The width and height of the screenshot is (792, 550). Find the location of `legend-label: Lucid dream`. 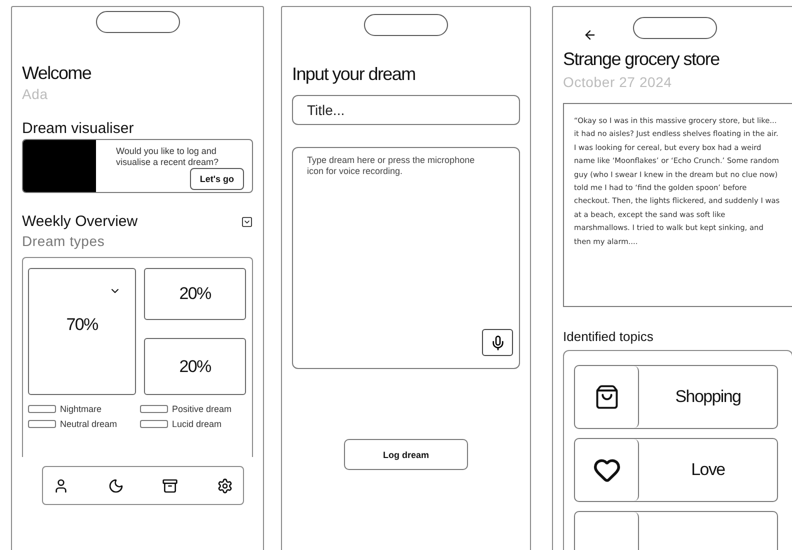

legend-label: Lucid dream is located at coordinates (197, 424).